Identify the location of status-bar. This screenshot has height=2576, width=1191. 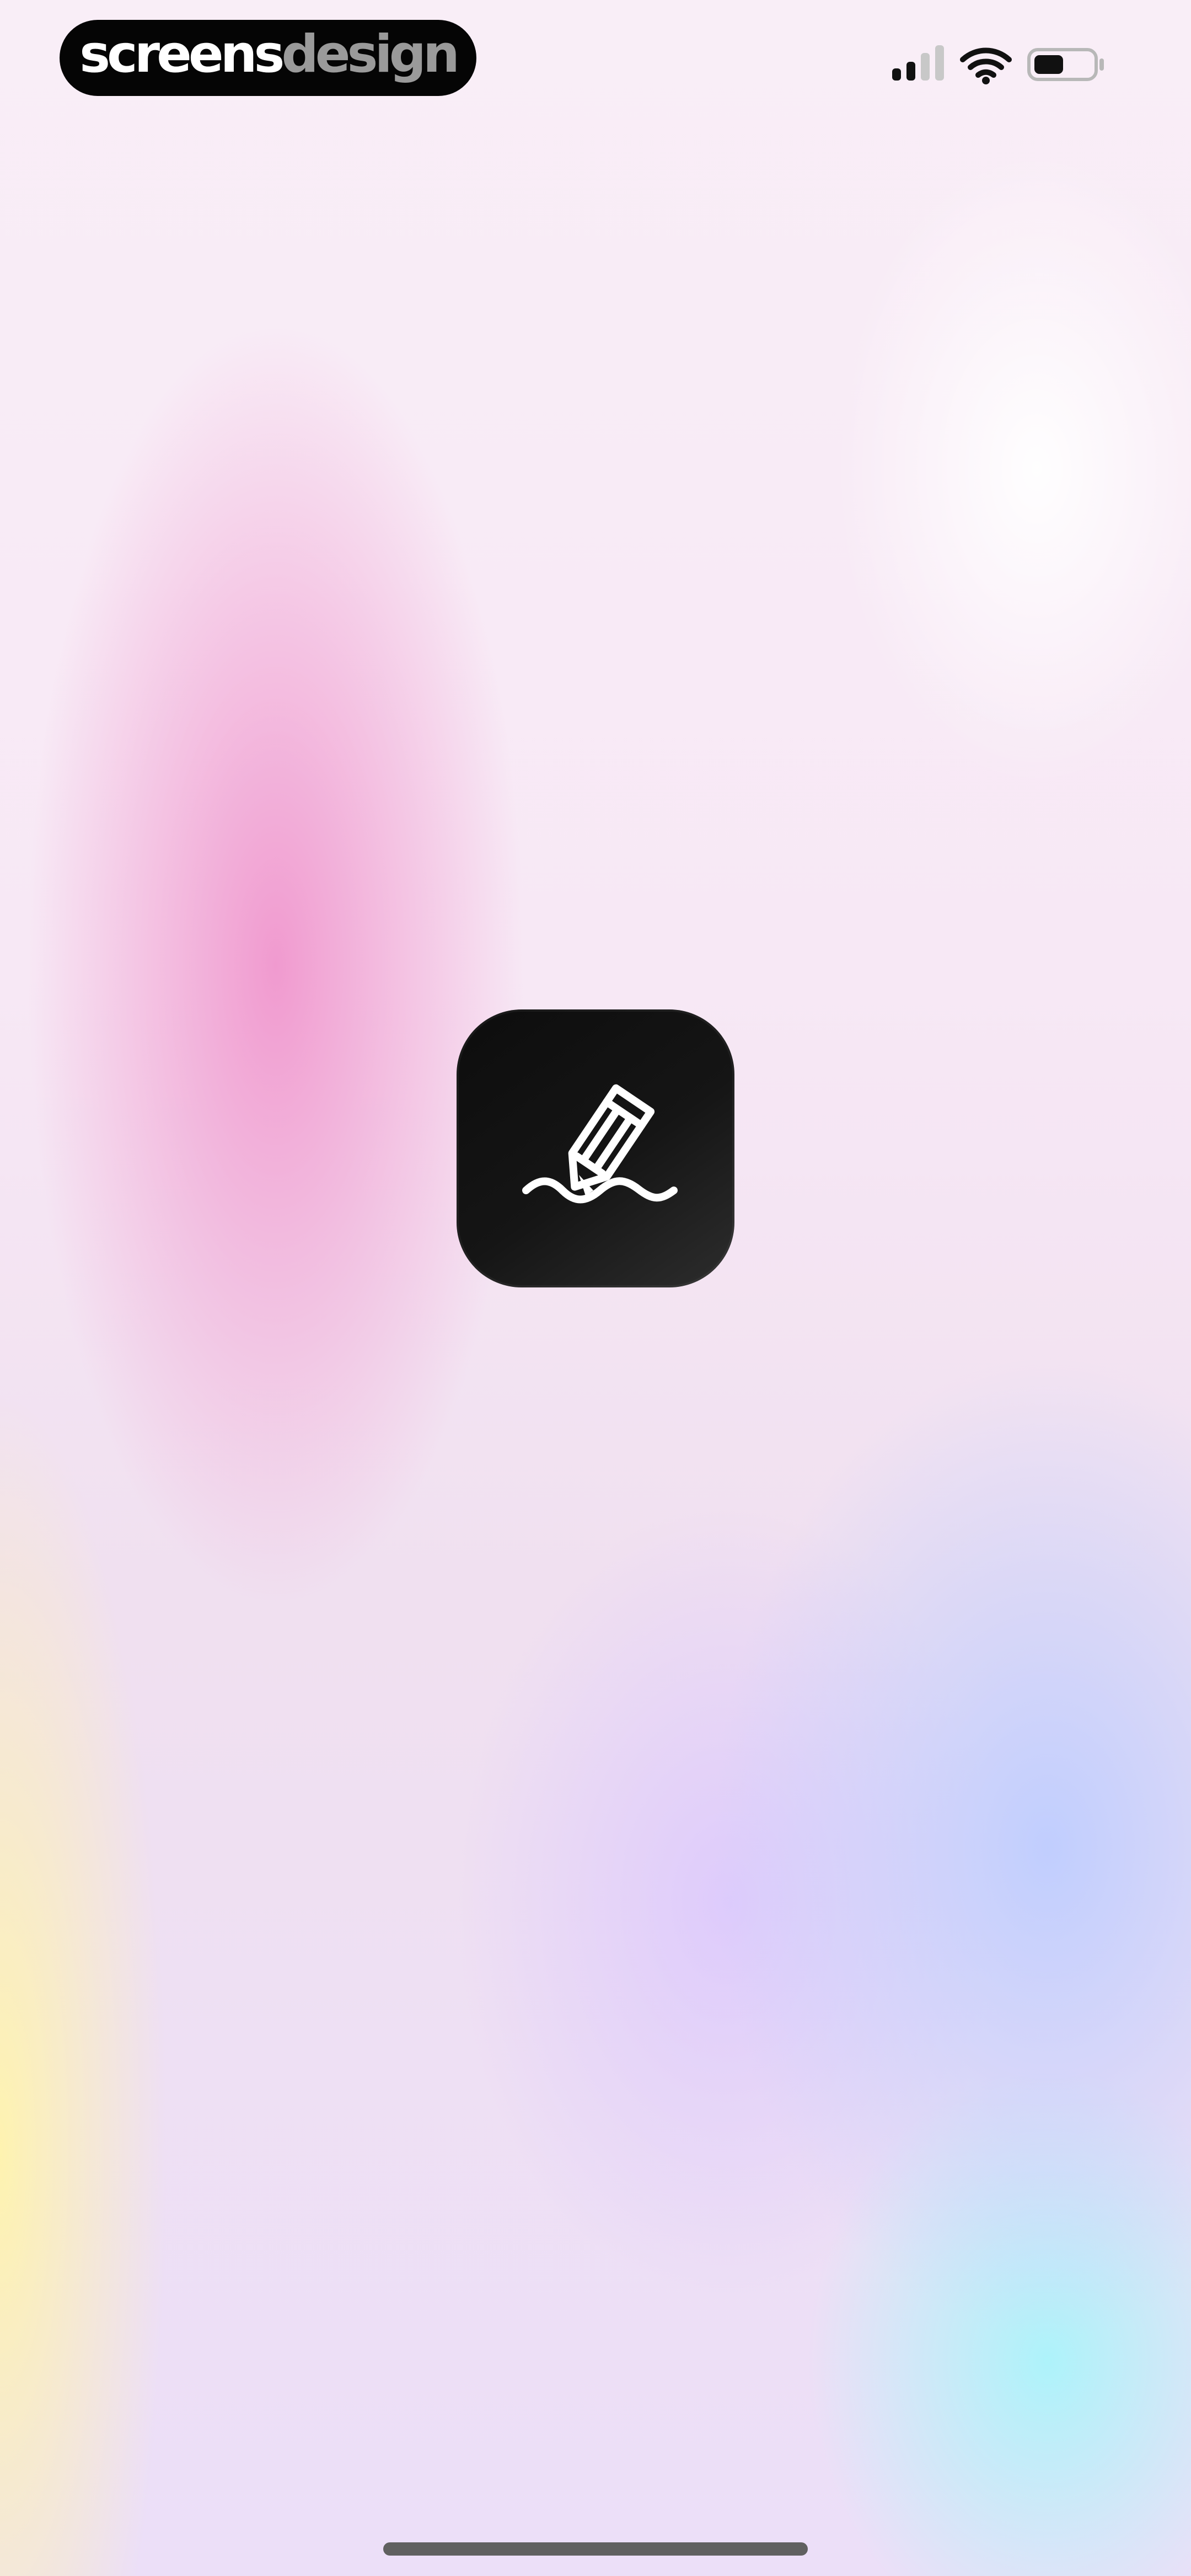
(1039, 68).